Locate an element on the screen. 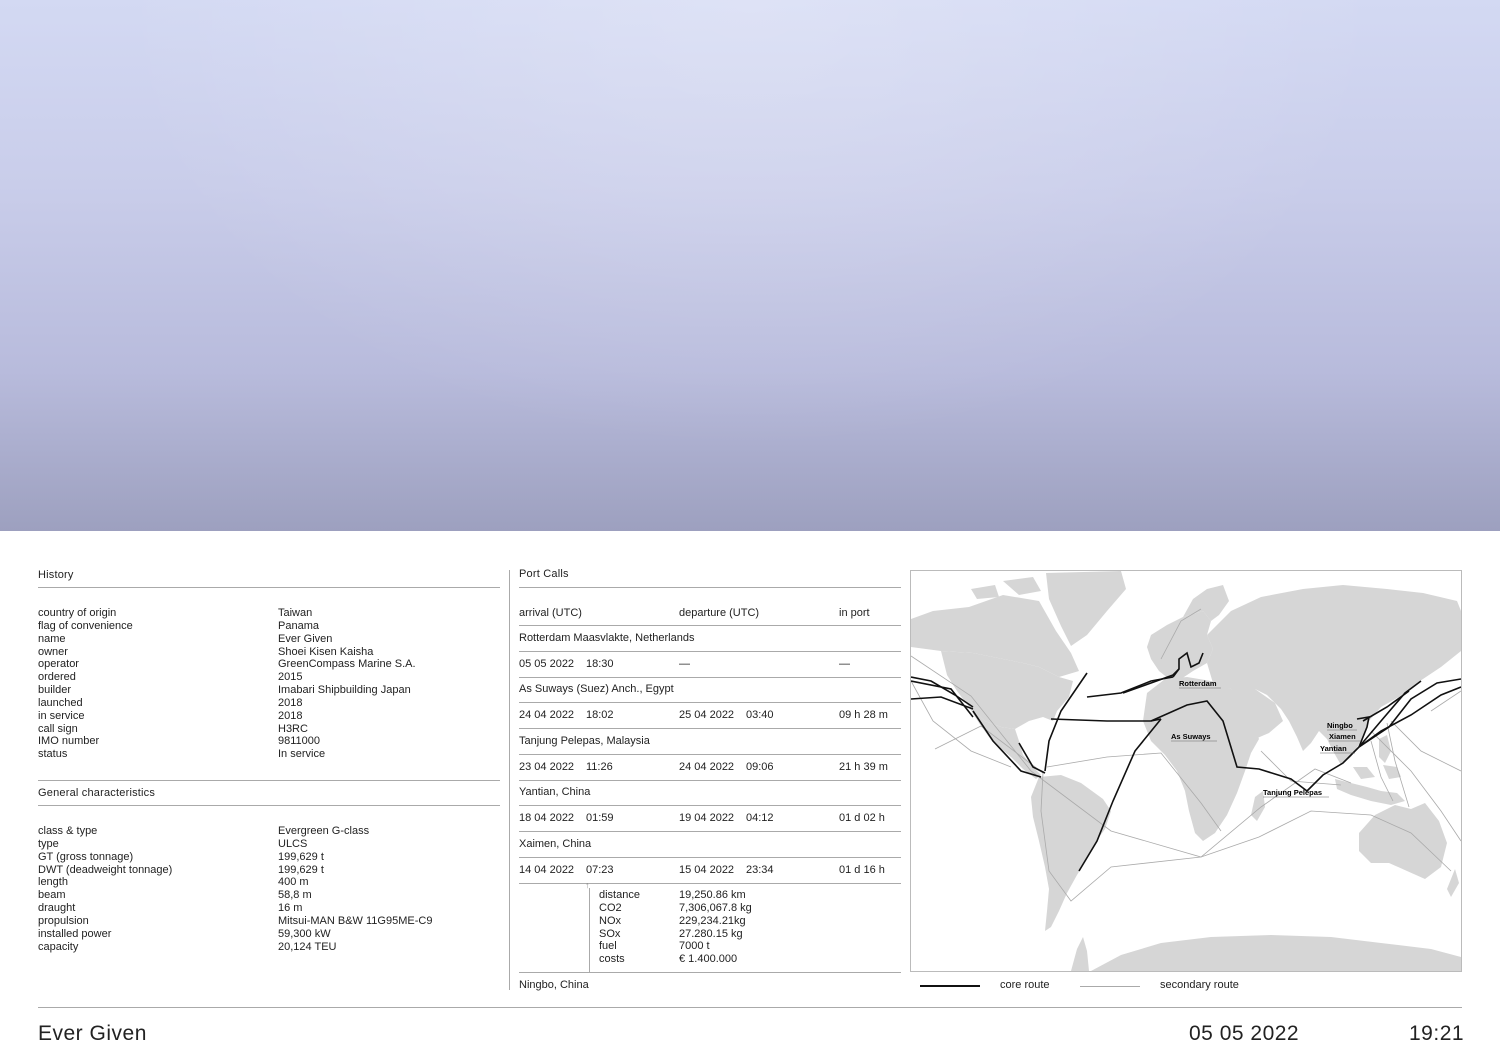 The image size is (1500, 1061). in-port-duration: 21 h 39 m is located at coordinates (863, 766).